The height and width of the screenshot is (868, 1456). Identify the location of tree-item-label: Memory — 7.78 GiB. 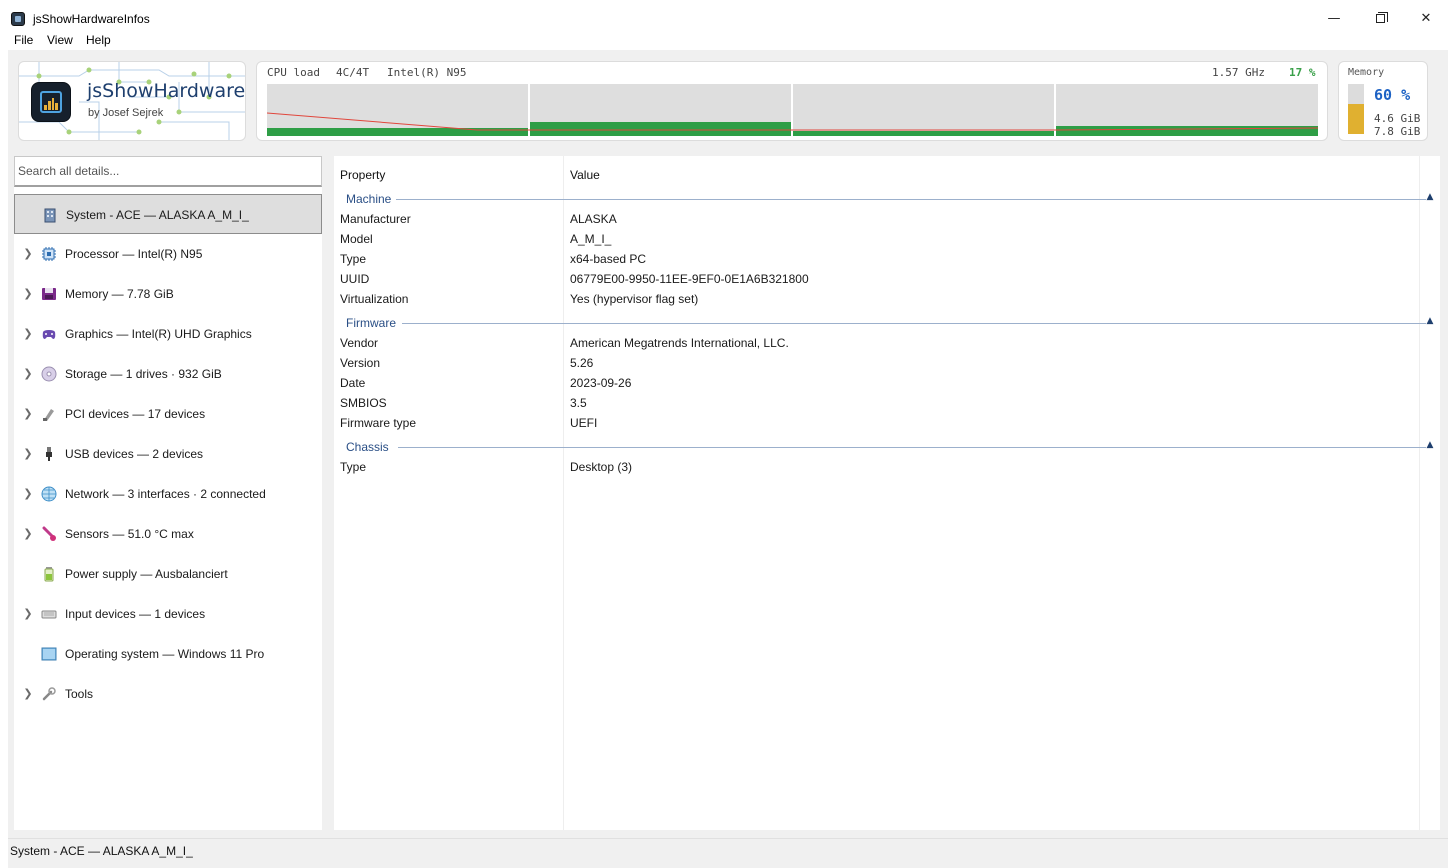
(119, 294).